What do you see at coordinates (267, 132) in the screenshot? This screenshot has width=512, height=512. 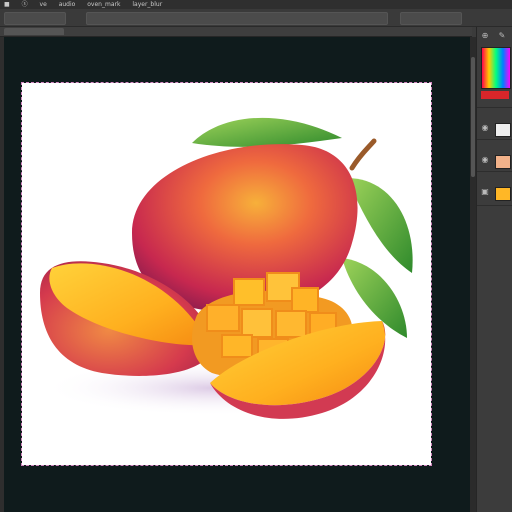 I see `top-leaf` at bounding box center [267, 132].